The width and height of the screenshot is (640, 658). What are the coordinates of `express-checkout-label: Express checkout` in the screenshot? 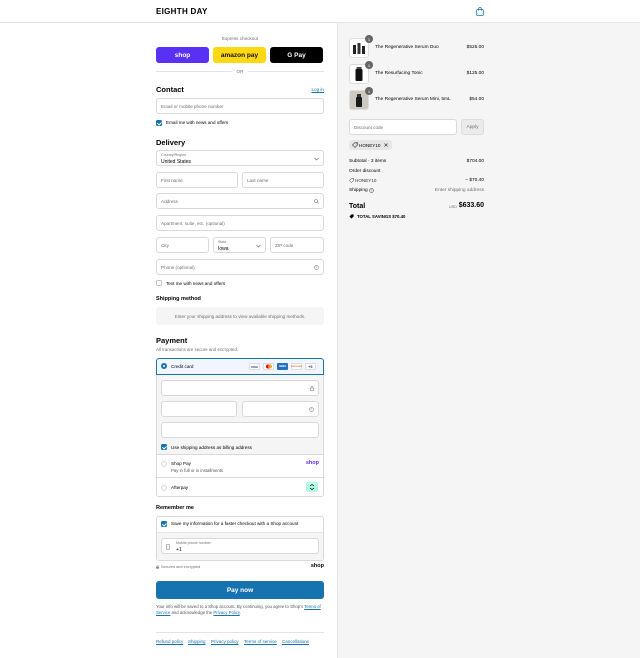 It's located at (240, 38).